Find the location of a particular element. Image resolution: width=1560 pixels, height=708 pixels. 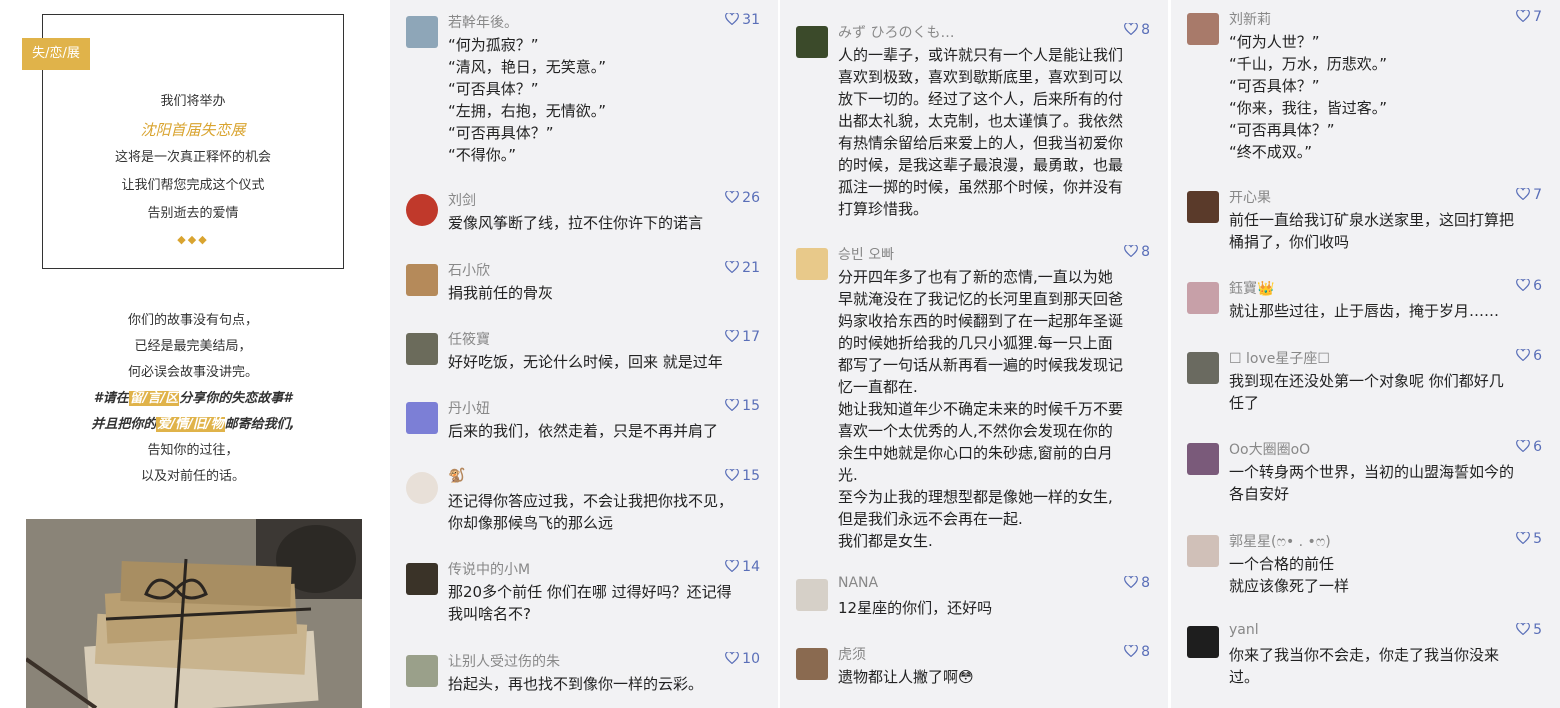

invite-line: 告别逝去的爱情 is located at coordinates (193, 213).